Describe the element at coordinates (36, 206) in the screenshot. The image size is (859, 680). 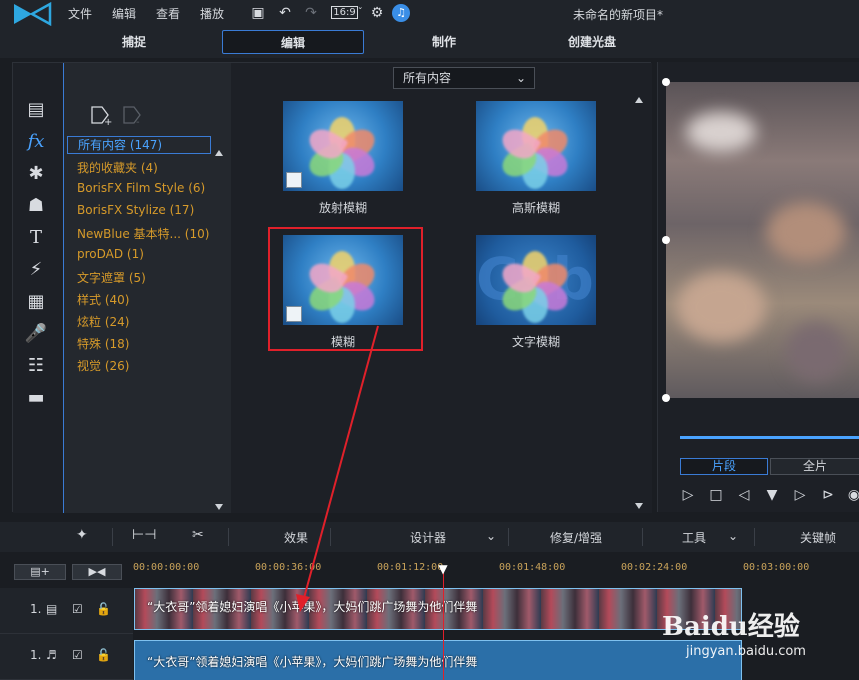
I see `particle-room-icon: ☗` at that location.